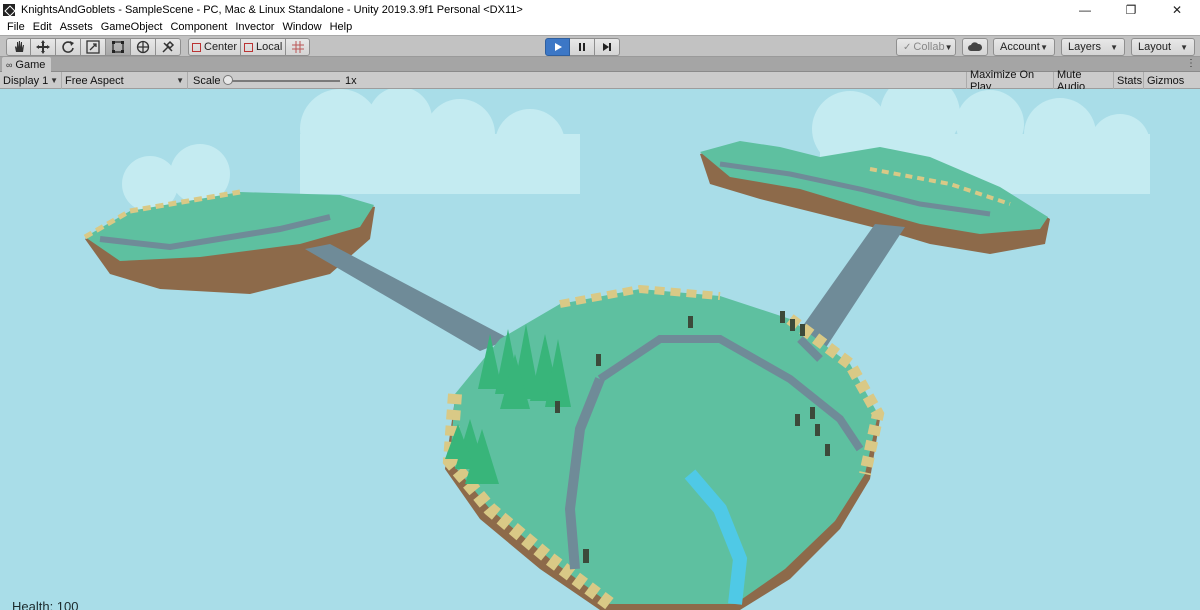 The width and height of the screenshot is (1200, 610). Describe the element at coordinates (1172, 80) in the screenshot. I see `gizmos-dropdown: Gizmos` at that location.